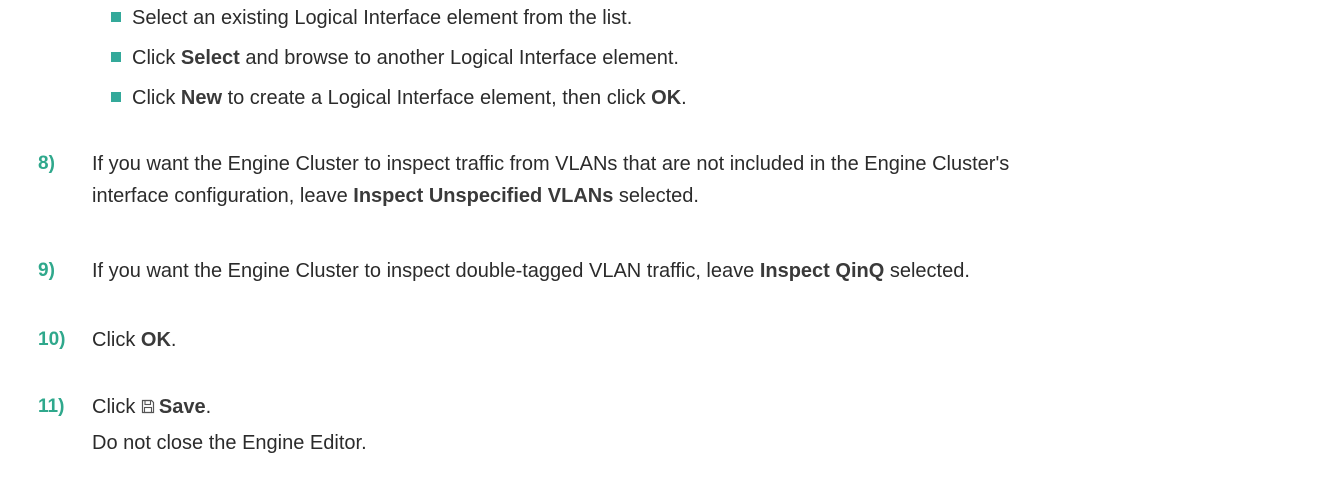 This screenshot has width=1325, height=495. I want to click on step-number: 9), so click(46, 270).